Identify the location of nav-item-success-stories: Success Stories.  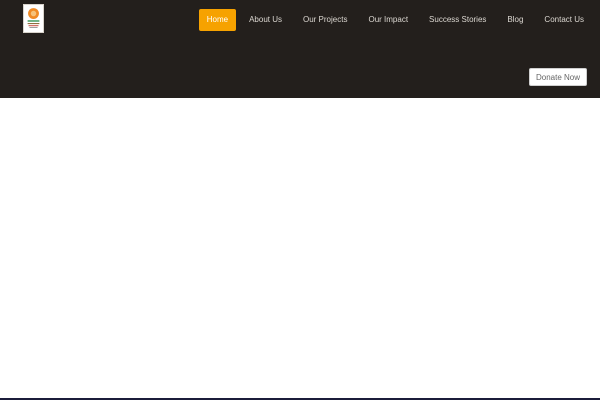
(457, 20).